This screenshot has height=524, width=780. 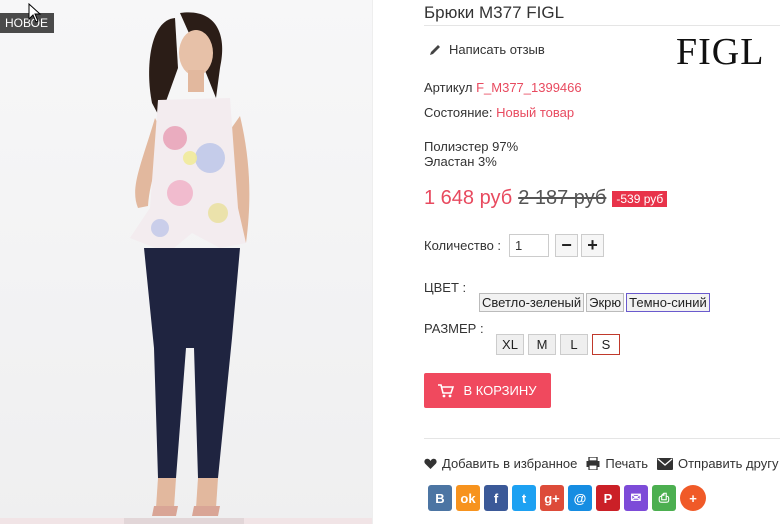 I want to click on add-to-favorites-label: Добавить в избранное, so click(x=510, y=463).